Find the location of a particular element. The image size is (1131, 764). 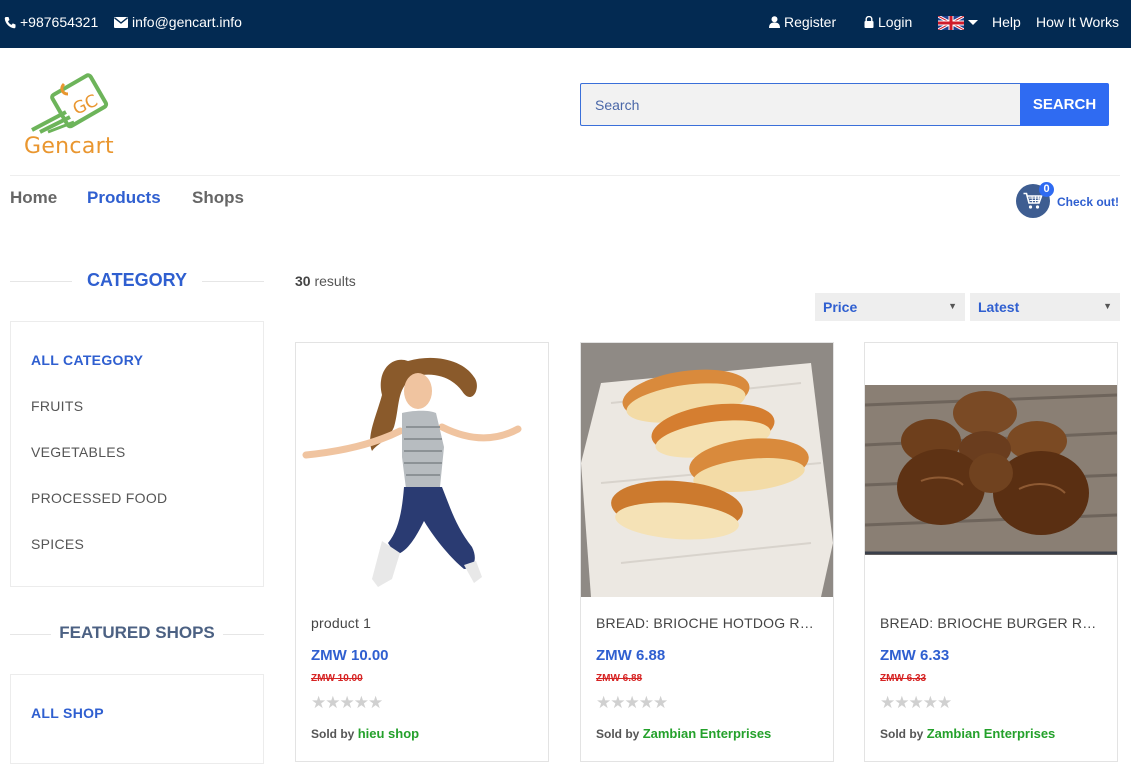

product-price: ZMW 6.33 is located at coordinates (915, 655).